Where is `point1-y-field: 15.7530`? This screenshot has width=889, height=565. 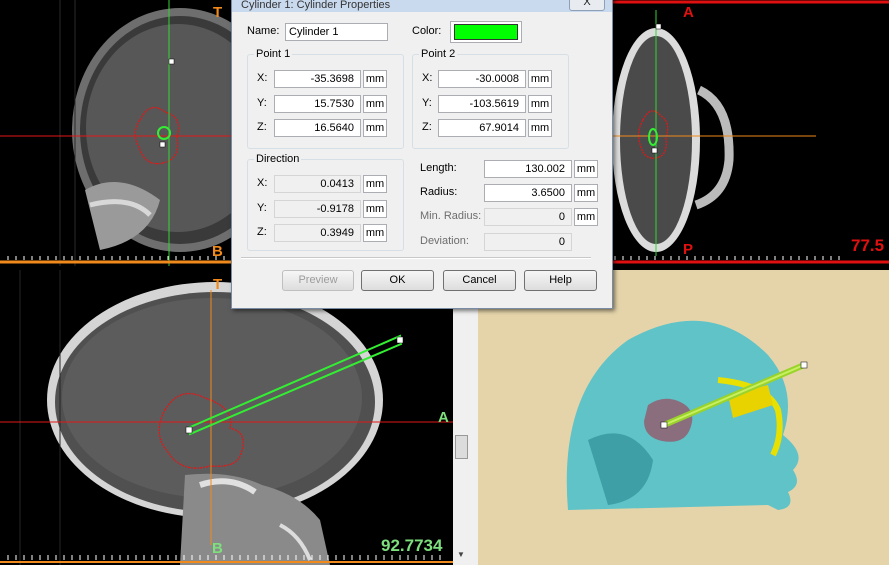
point1-y-field: 15.7530 is located at coordinates (317, 104).